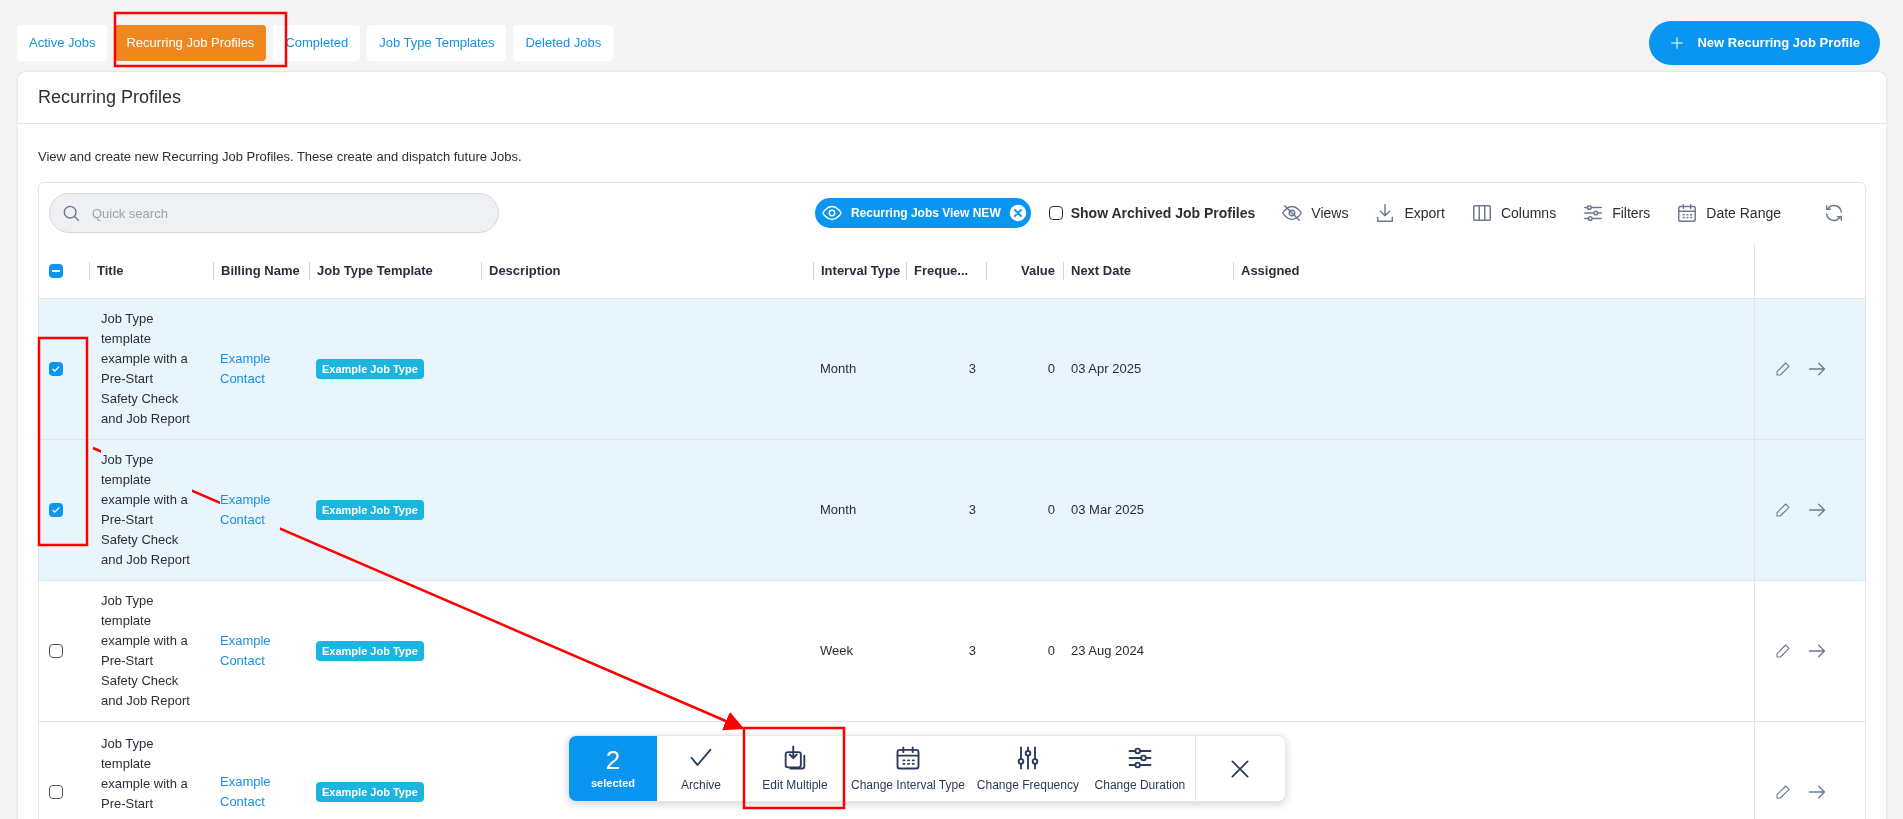 The width and height of the screenshot is (1903, 819). Describe the element at coordinates (1513, 213) in the screenshot. I see `toolbar-button: Columns` at that location.